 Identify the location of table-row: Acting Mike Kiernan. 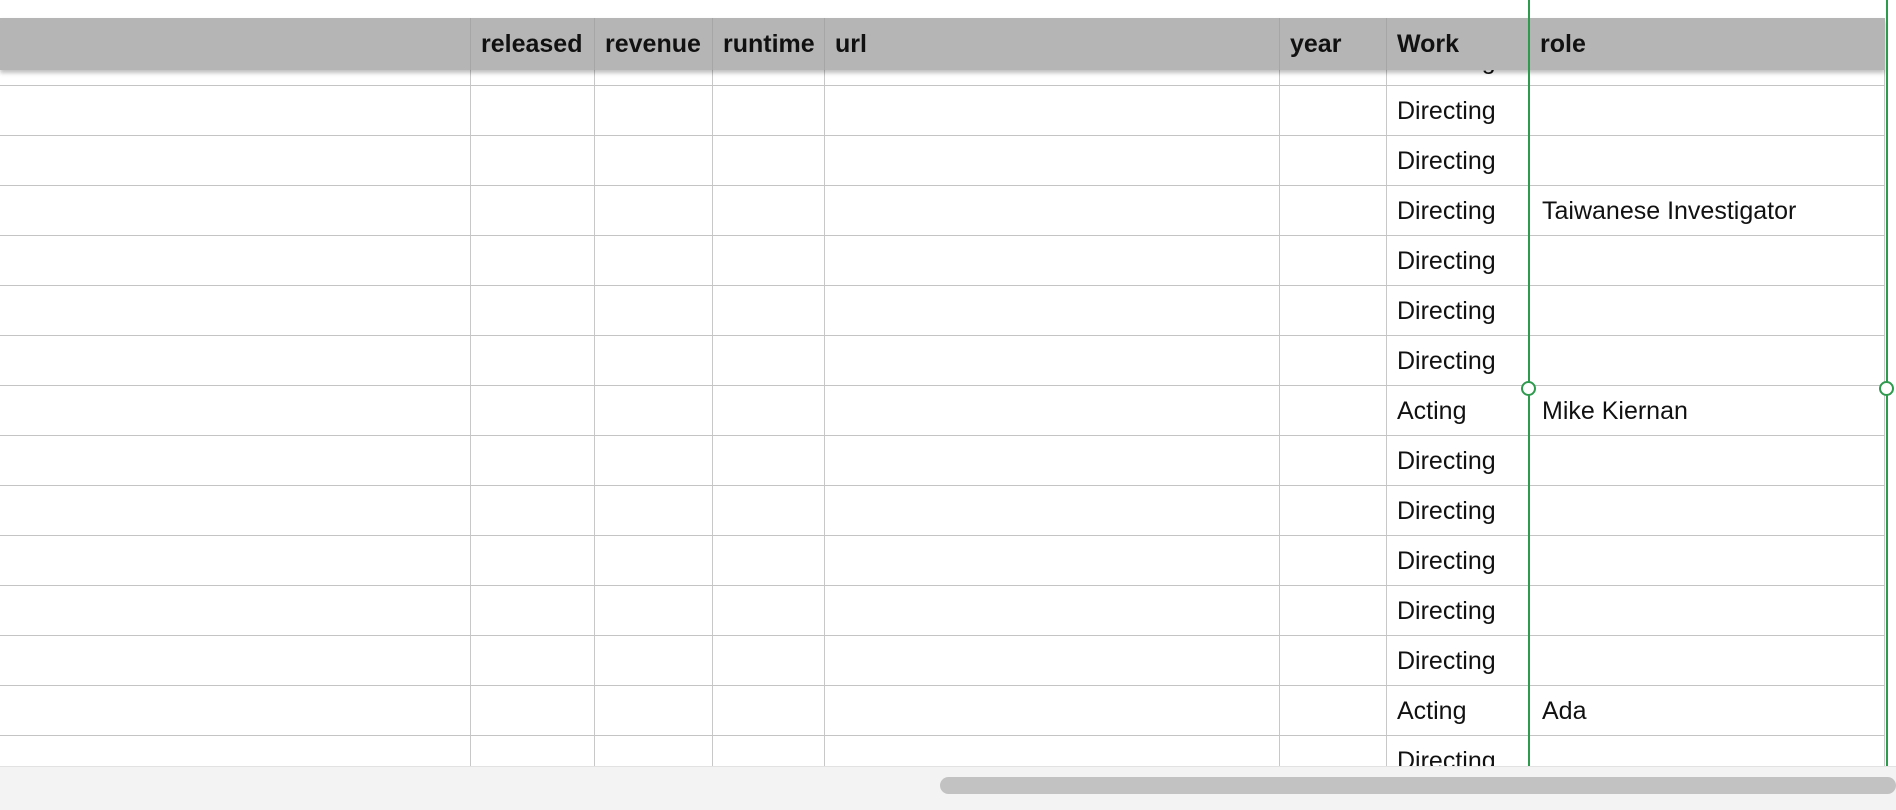
(942, 411).